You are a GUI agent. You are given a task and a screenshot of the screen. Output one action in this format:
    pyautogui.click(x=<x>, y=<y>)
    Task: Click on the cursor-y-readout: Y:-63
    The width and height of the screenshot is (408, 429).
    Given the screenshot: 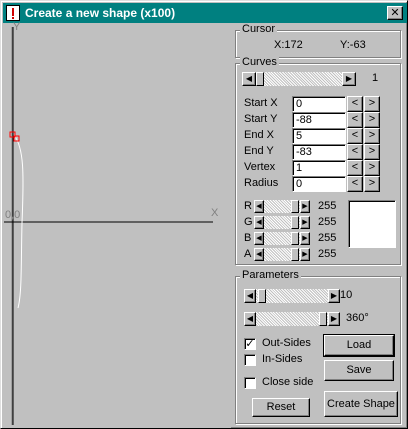 What is the action you would take?
    pyautogui.click(x=353, y=45)
    